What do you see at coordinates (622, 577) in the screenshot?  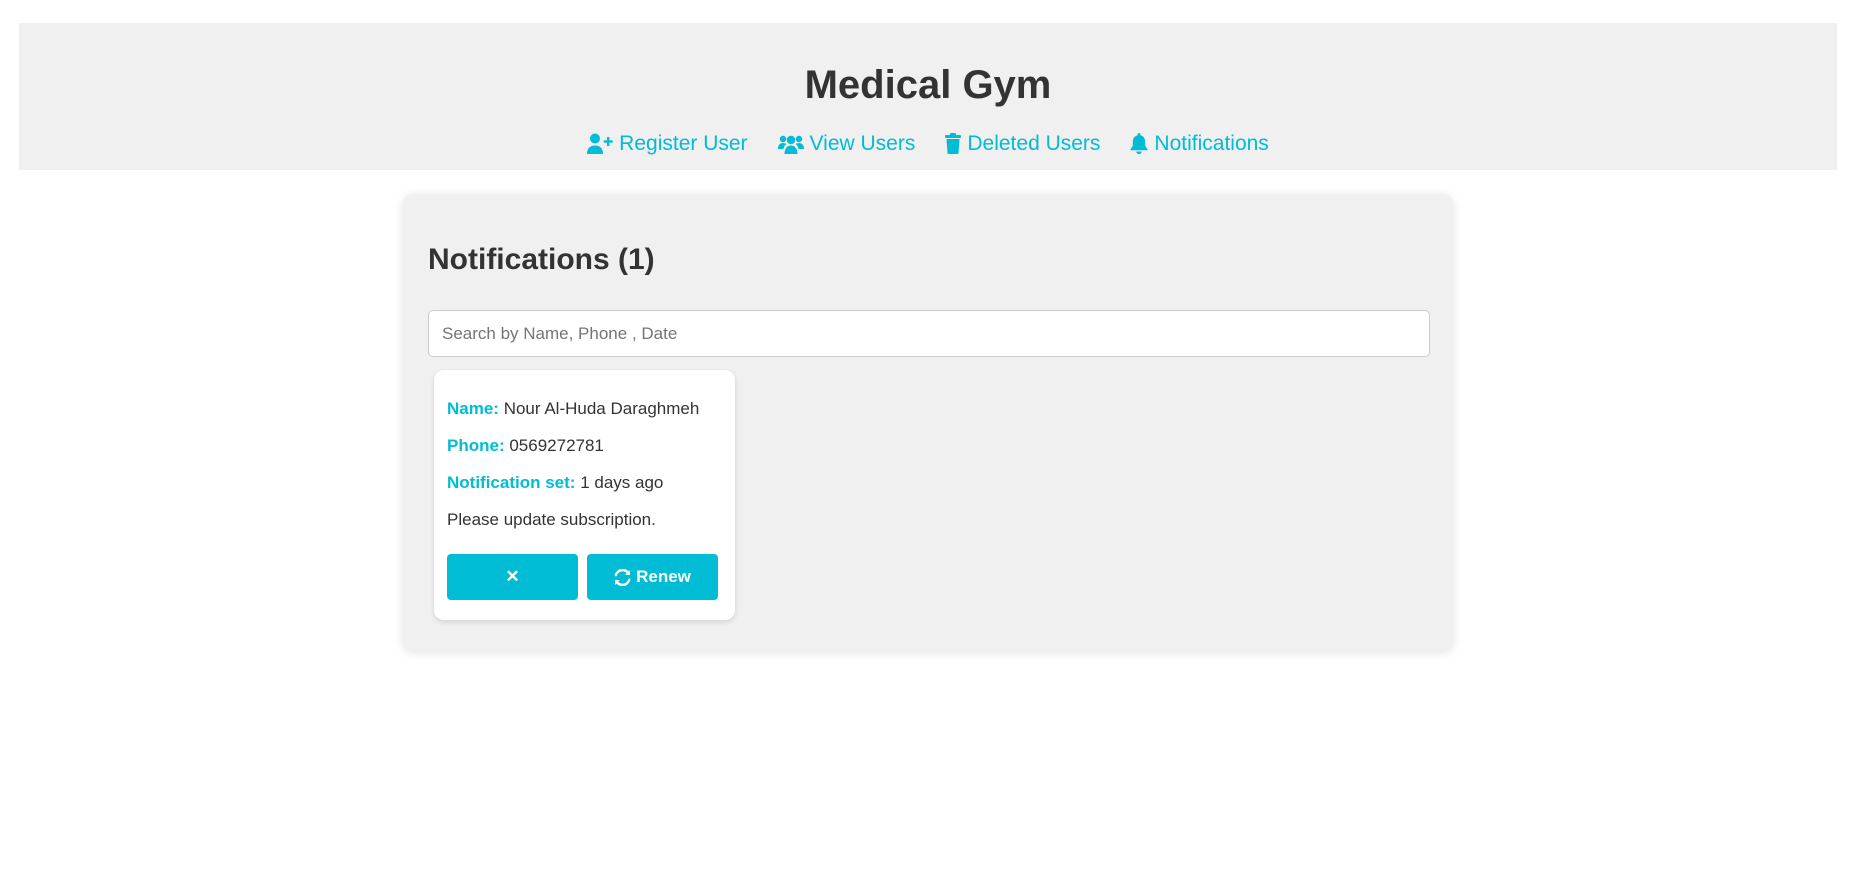 I see `refresh-icon` at bounding box center [622, 577].